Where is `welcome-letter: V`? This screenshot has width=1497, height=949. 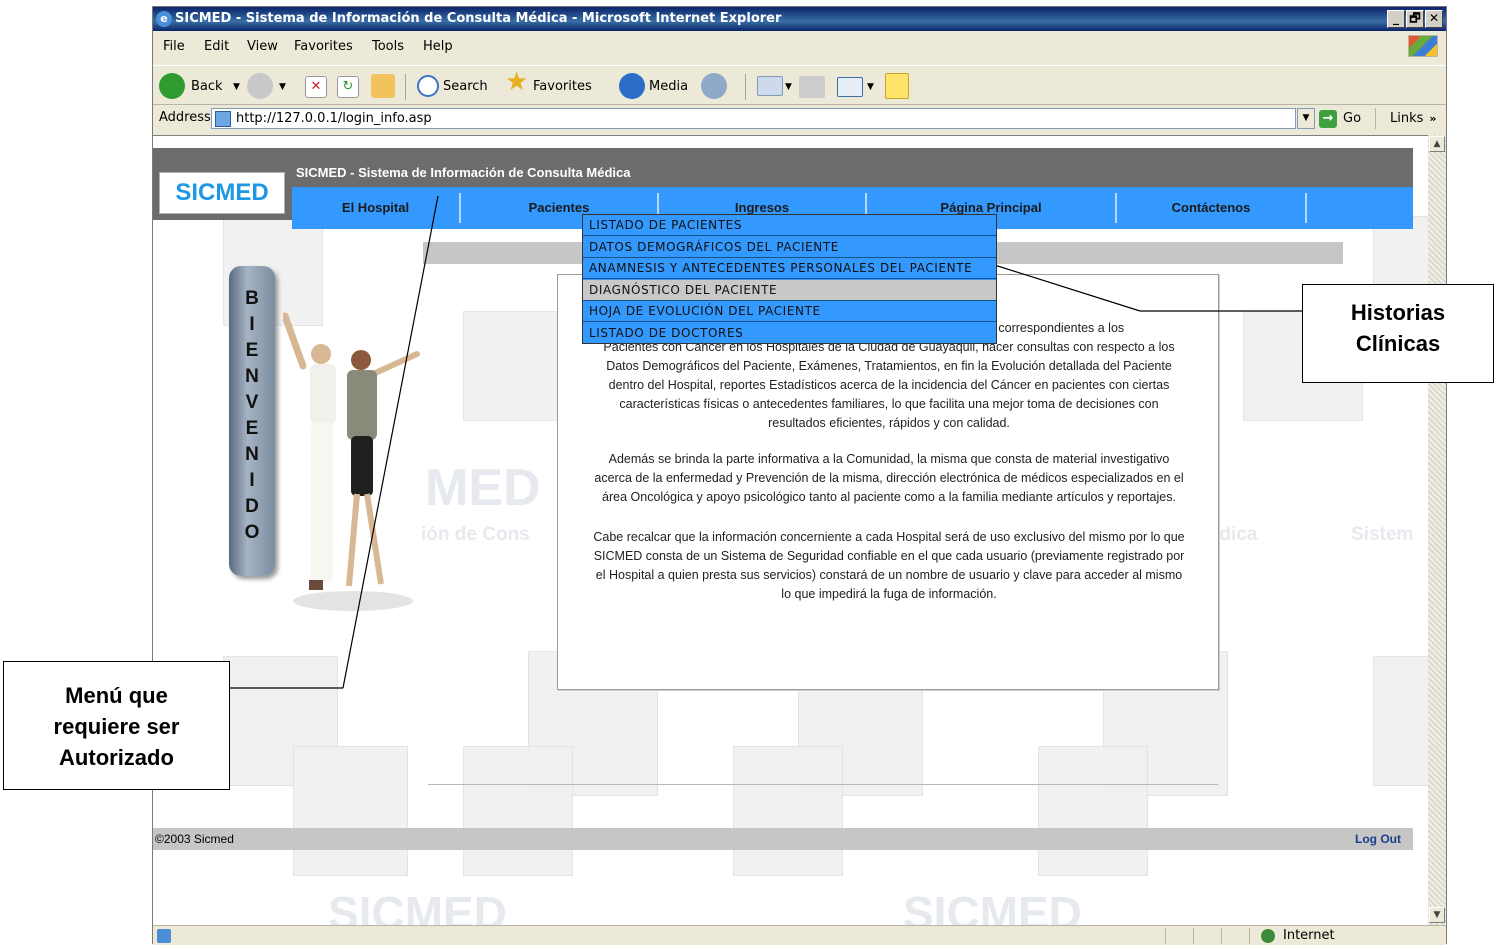
welcome-letter: V is located at coordinates (252, 402).